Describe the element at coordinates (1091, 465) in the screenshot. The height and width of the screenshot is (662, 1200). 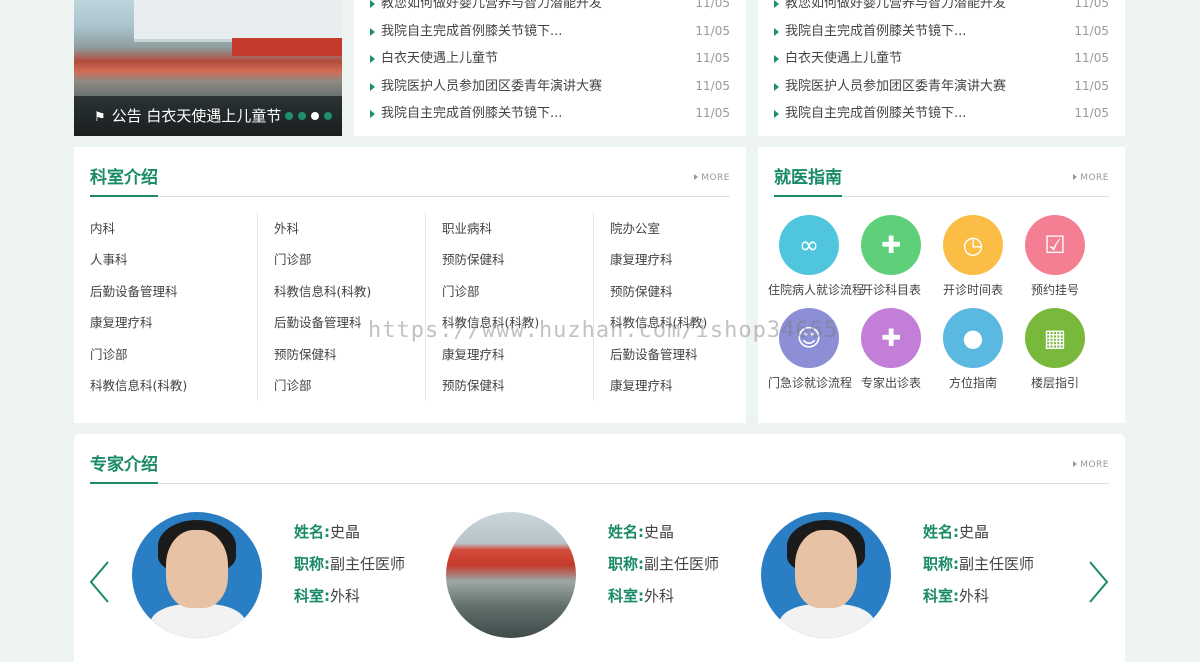
I see `experts-more-link: MORE` at that location.